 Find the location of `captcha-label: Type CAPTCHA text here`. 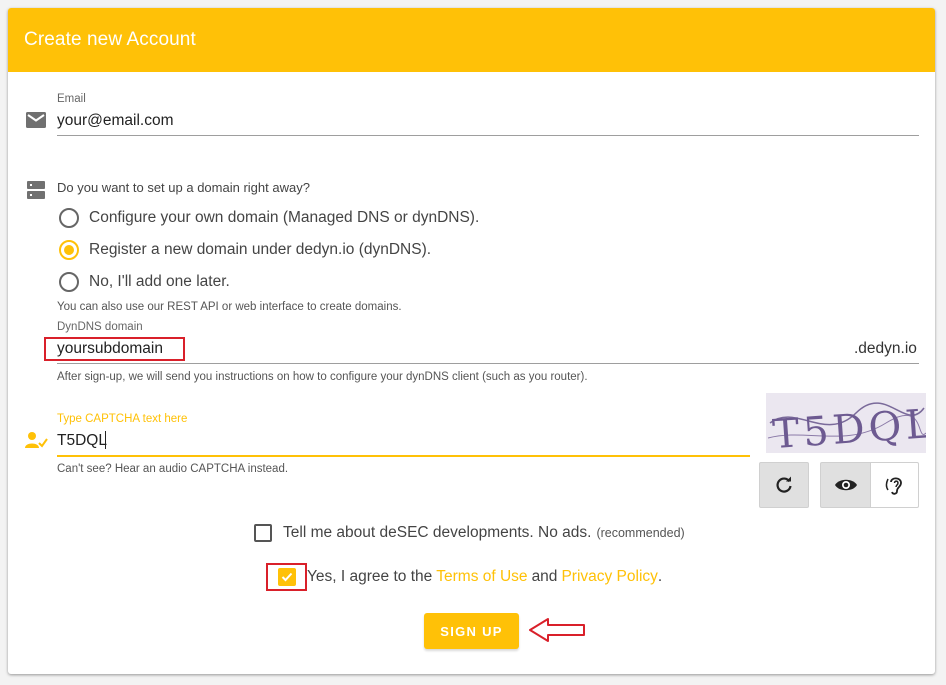

captcha-label: Type CAPTCHA text here is located at coordinates (122, 419).